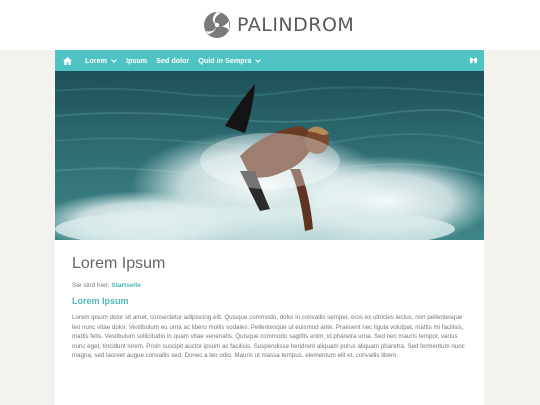 This screenshot has width=540, height=405. I want to click on nav-item-sed-dolor: Sed dolor, so click(172, 60).